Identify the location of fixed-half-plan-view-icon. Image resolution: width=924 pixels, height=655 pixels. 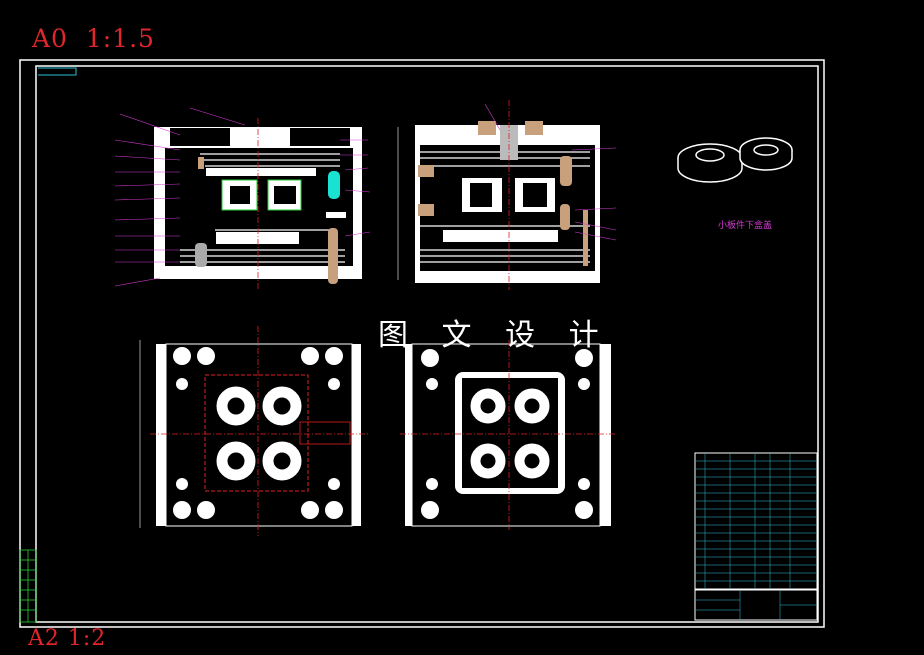
(508, 435).